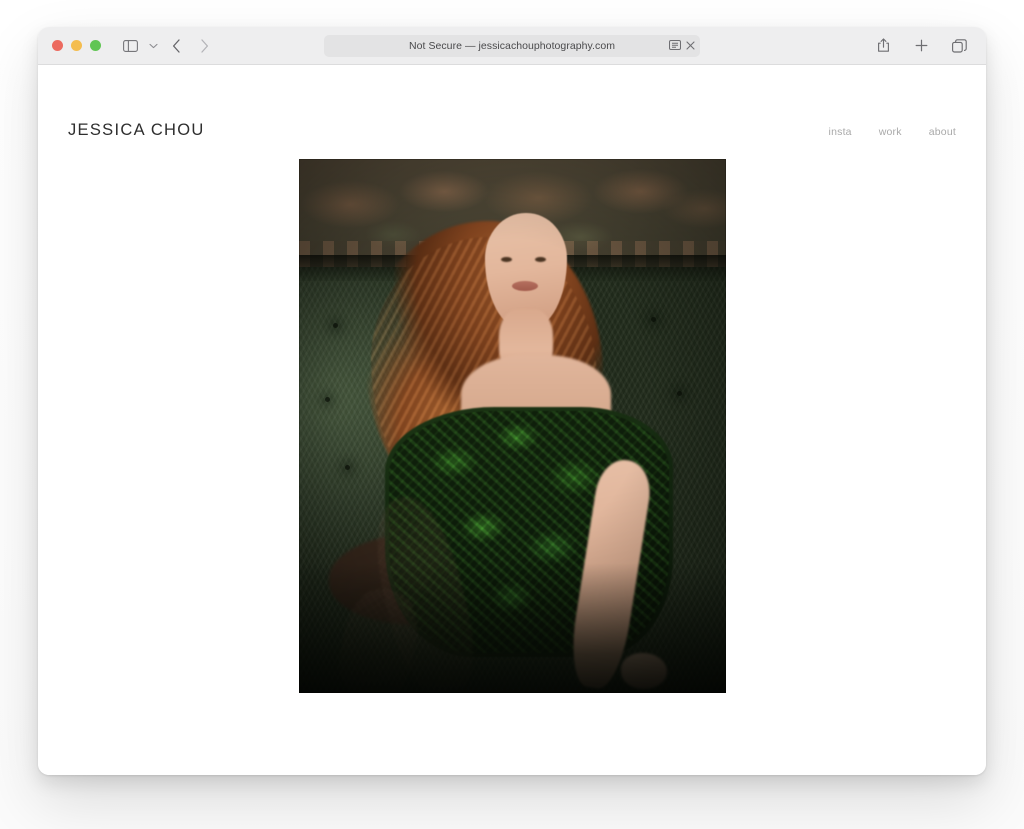  What do you see at coordinates (675, 46) in the screenshot?
I see `reader-view-icon` at bounding box center [675, 46].